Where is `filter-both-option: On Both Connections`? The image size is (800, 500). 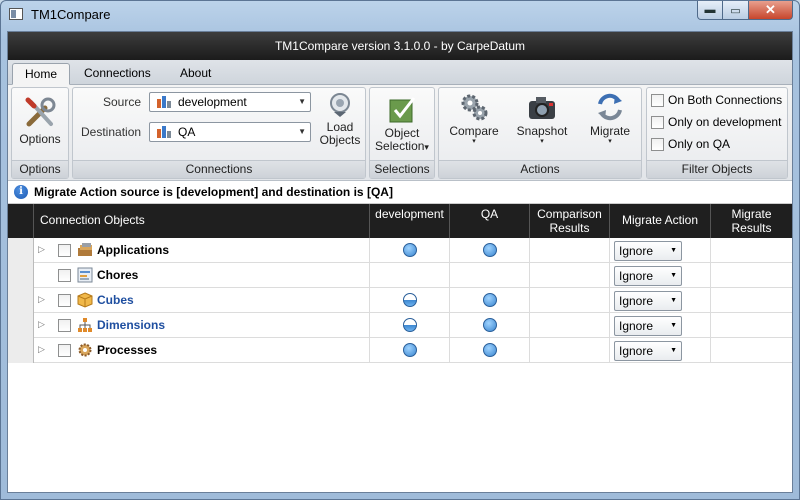 filter-both-option: On Both Connections is located at coordinates (716, 100).